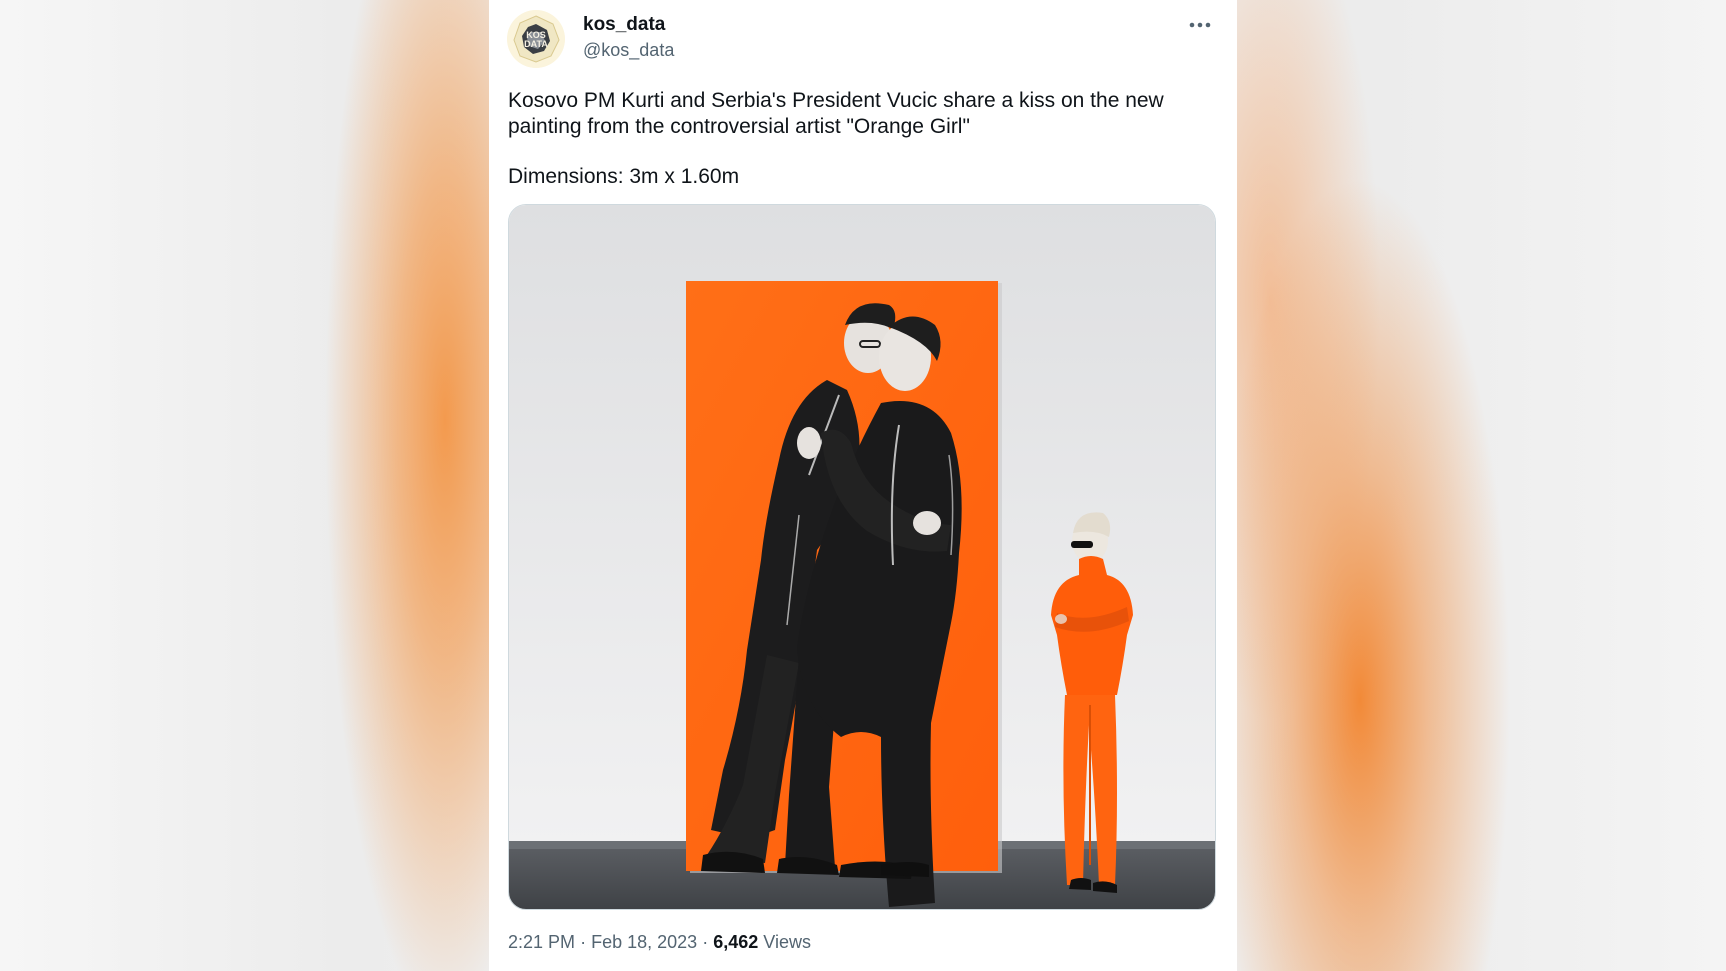 This screenshot has height=971, width=1726. I want to click on tweet-meta: 2:21 PM · Feb 18, 2023 · 6,462 Views, so click(659, 942).